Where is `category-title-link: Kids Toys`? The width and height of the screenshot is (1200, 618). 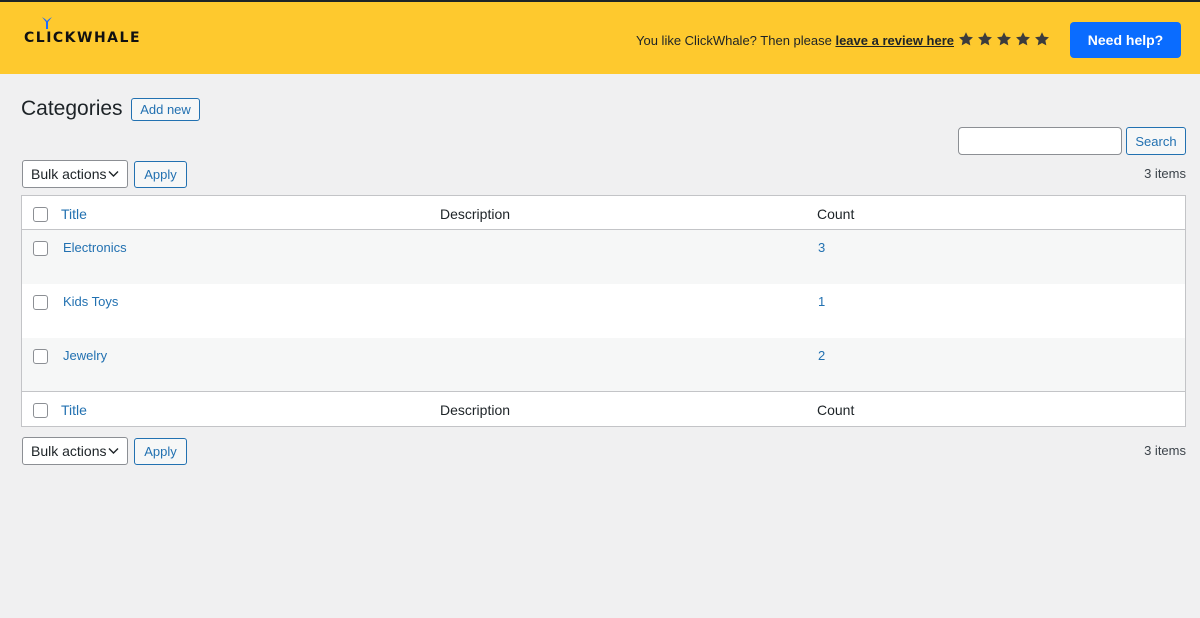
category-title-link: Kids Toys is located at coordinates (90, 301).